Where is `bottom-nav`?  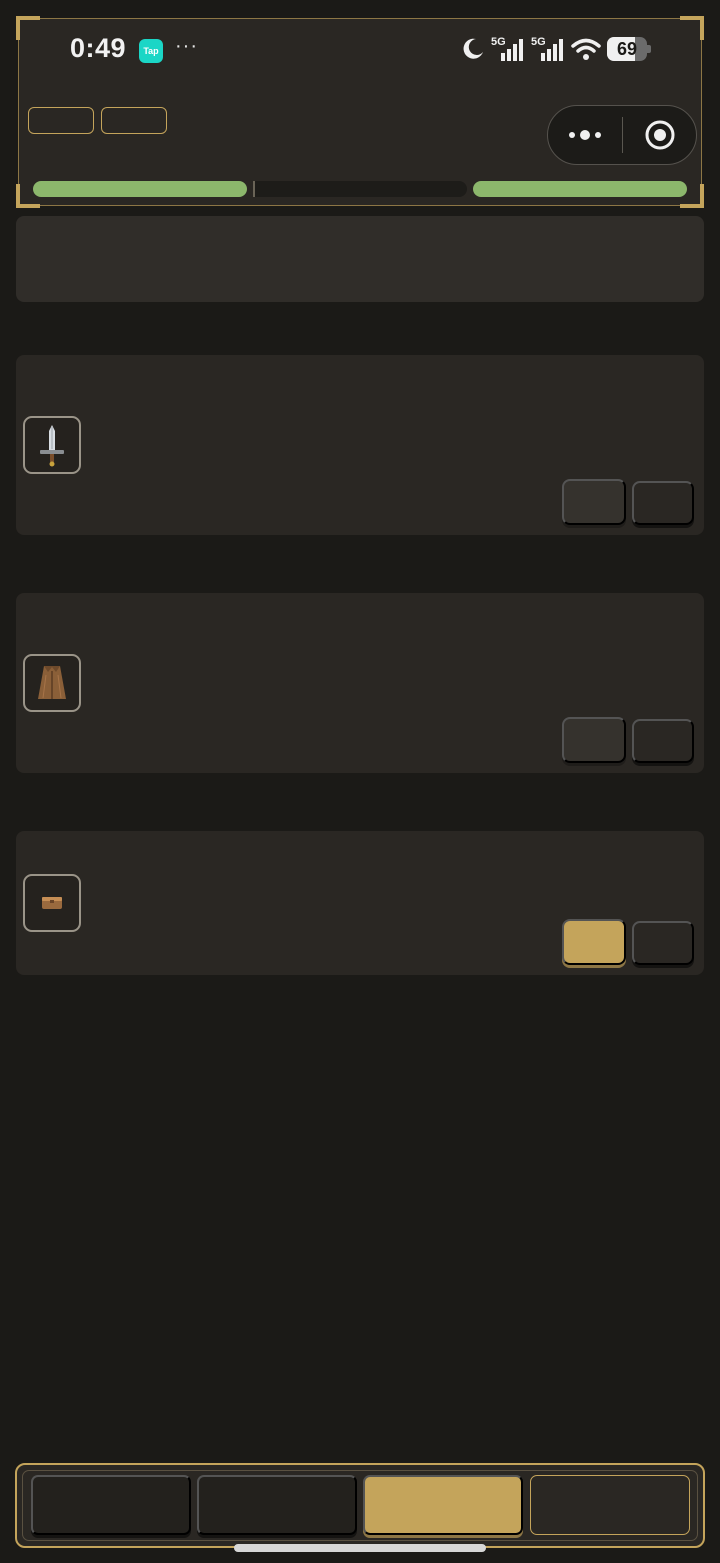 bottom-nav is located at coordinates (360, 1505).